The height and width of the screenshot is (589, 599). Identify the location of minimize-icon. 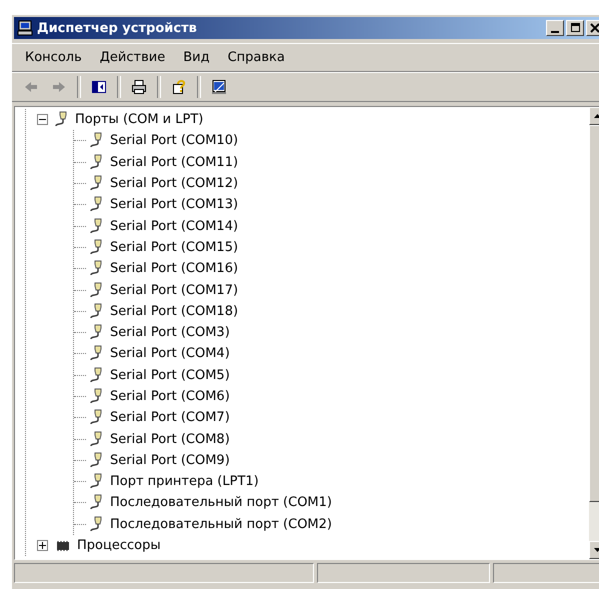
(555, 31).